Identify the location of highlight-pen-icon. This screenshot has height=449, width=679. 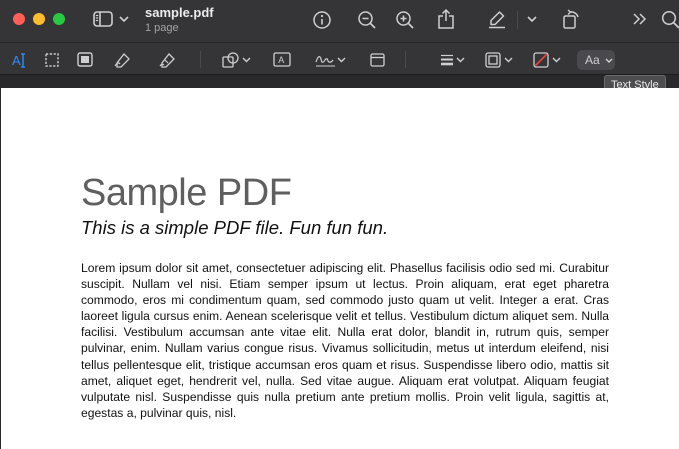
(497, 19).